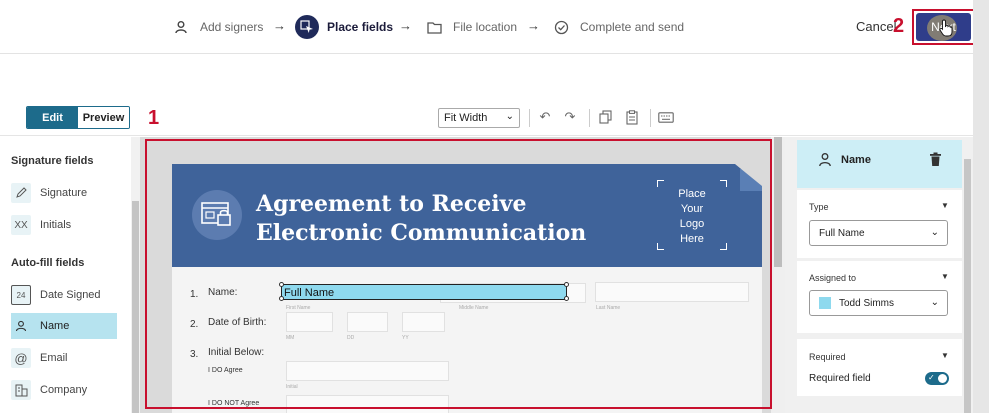 The width and height of the screenshot is (989, 413). What do you see at coordinates (52, 161) in the screenshot?
I see `signature-fields-heading: Signature fields` at bounding box center [52, 161].